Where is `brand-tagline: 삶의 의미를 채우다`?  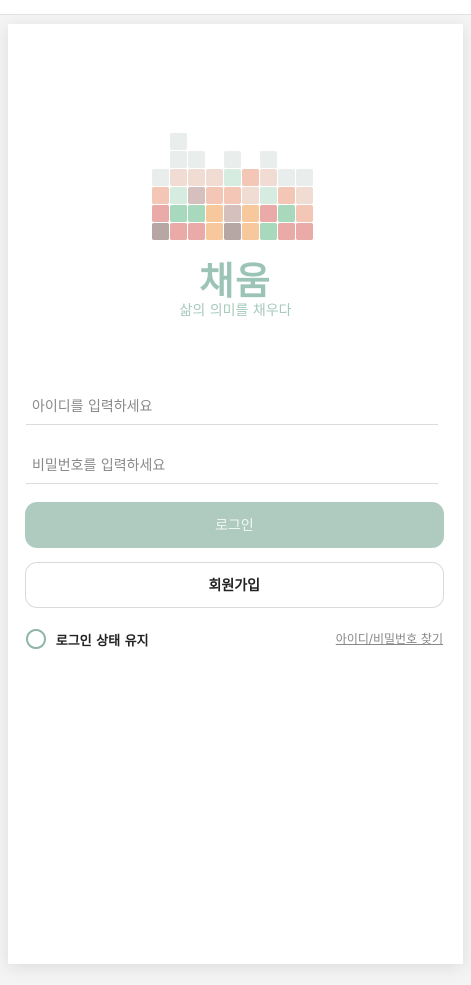
brand-tagline: 삶의 의미를 채우다 is located at coordinates (235, 311).